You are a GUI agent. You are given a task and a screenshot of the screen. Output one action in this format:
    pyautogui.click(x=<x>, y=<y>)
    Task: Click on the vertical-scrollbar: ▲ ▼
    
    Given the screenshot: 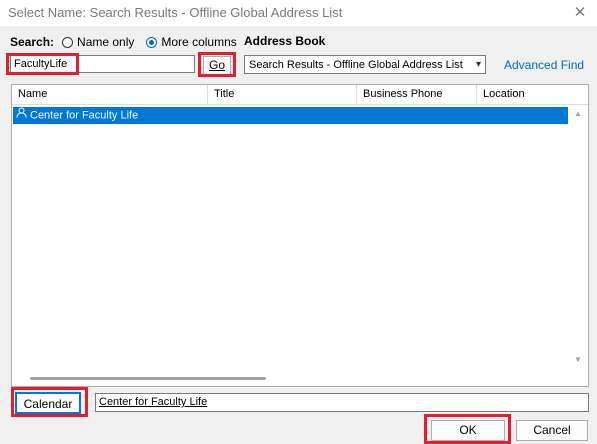 What is the action you would take?
    pyautogui.click(x=578, y=236)
    